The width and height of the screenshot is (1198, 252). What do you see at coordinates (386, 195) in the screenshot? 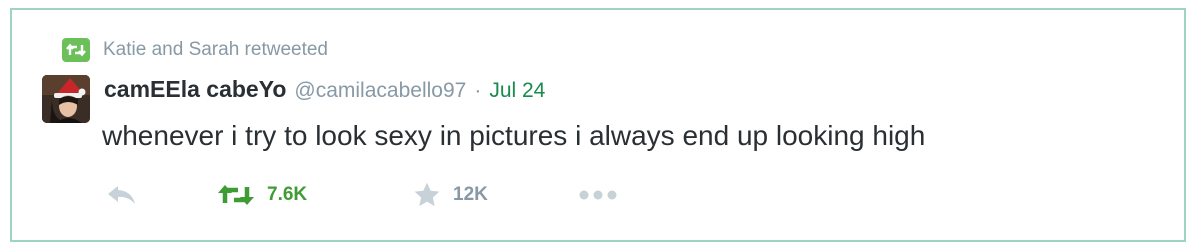
I see `tweet-actions: 7.6K 12K` at bounding box center [386, 195].